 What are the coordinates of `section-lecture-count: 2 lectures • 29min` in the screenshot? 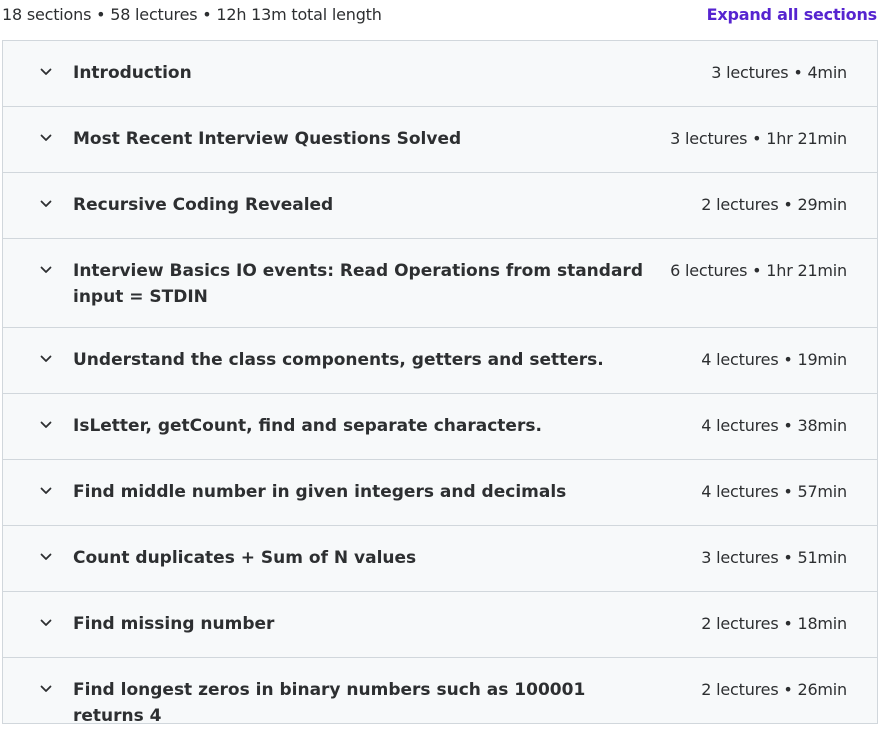 It's located at (774, 204).